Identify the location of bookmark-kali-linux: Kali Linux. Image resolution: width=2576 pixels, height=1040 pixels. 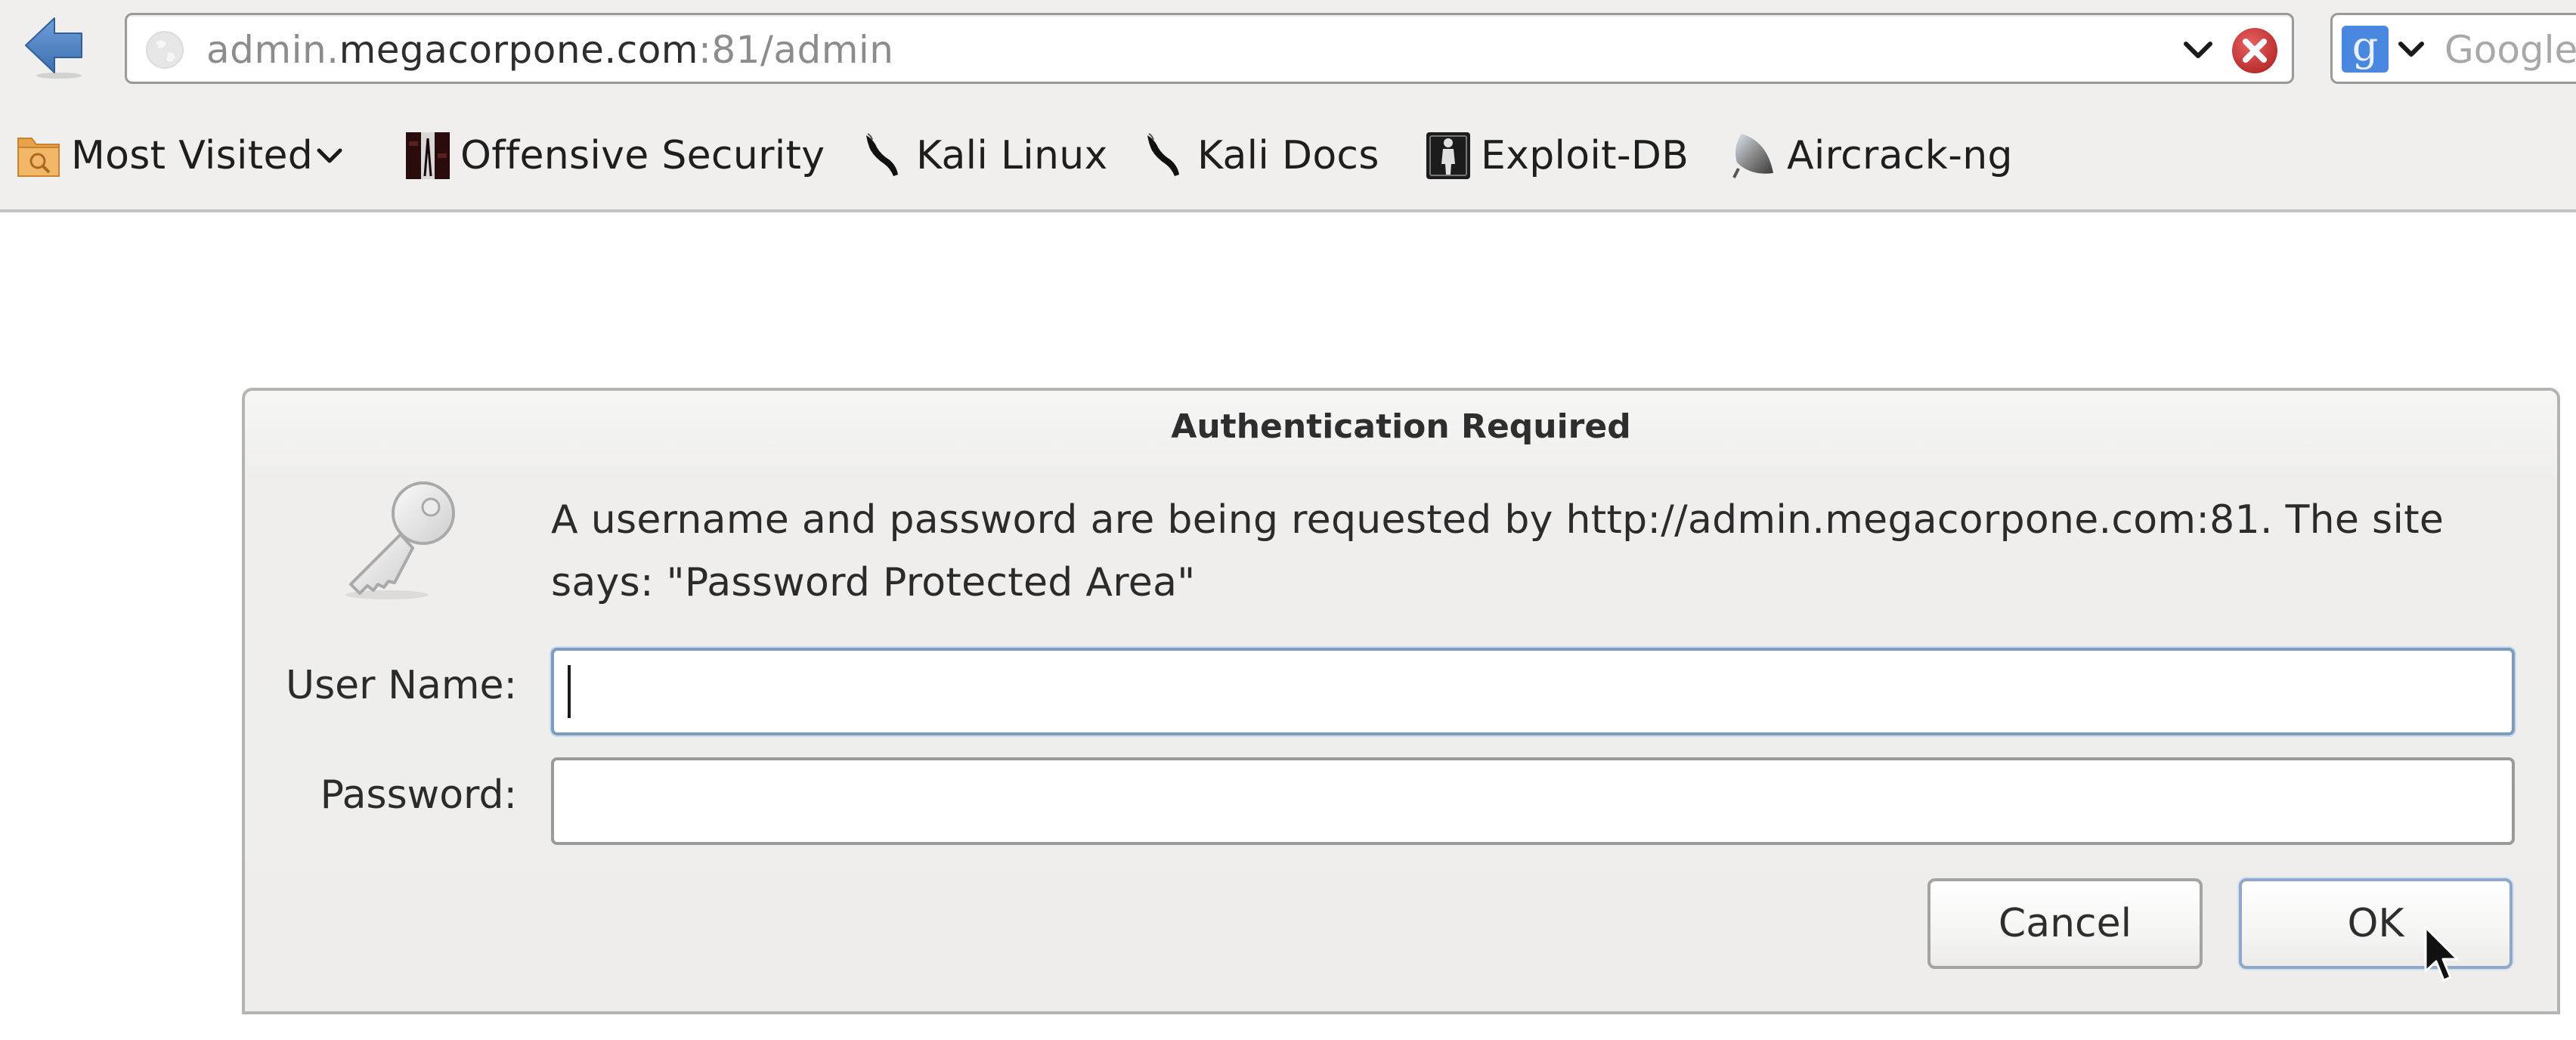
(984, 155).